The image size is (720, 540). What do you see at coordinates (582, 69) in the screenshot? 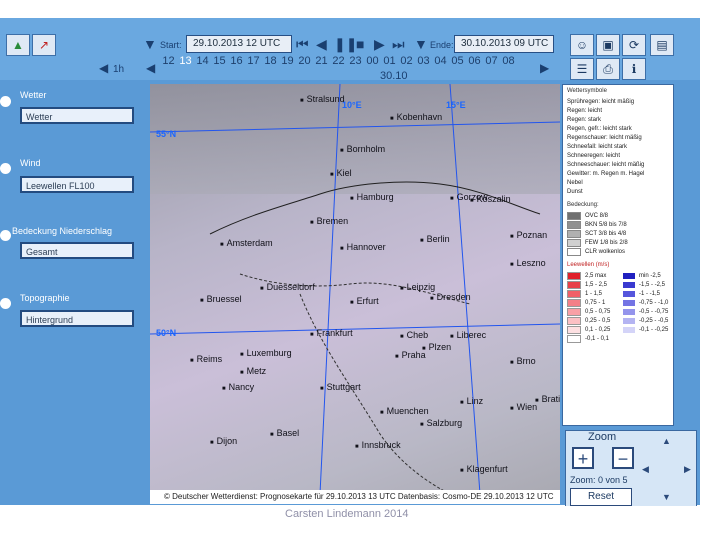
I see `list-icon: ☰` at bounding box center [582, 69].